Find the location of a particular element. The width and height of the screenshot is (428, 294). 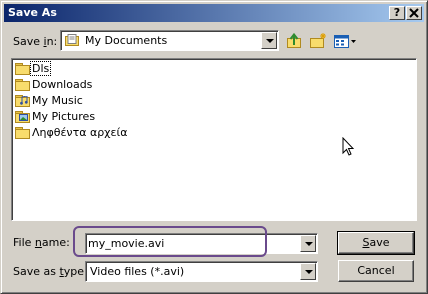

cancel-button: Cancel is located at coordinates (376, 271).